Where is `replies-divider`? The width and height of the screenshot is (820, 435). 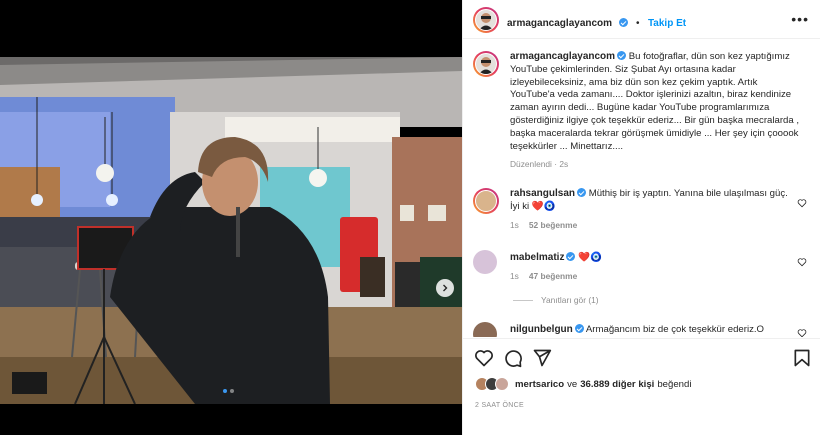 replies-divider is located at coordinates (523, 300).